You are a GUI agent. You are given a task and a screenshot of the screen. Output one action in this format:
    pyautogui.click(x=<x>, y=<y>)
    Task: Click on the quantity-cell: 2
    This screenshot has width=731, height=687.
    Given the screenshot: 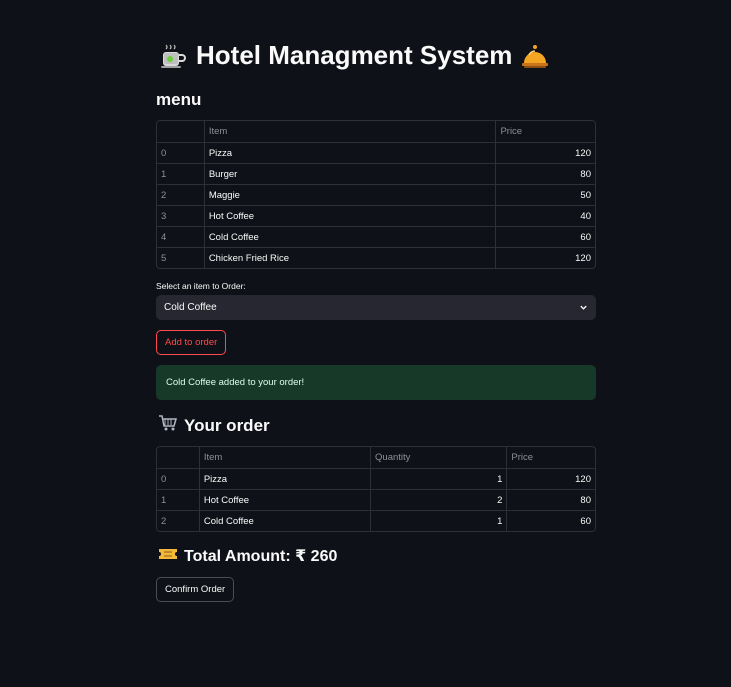 What is the action you would take?
    pyautogui.click(x=438, y=500)
    